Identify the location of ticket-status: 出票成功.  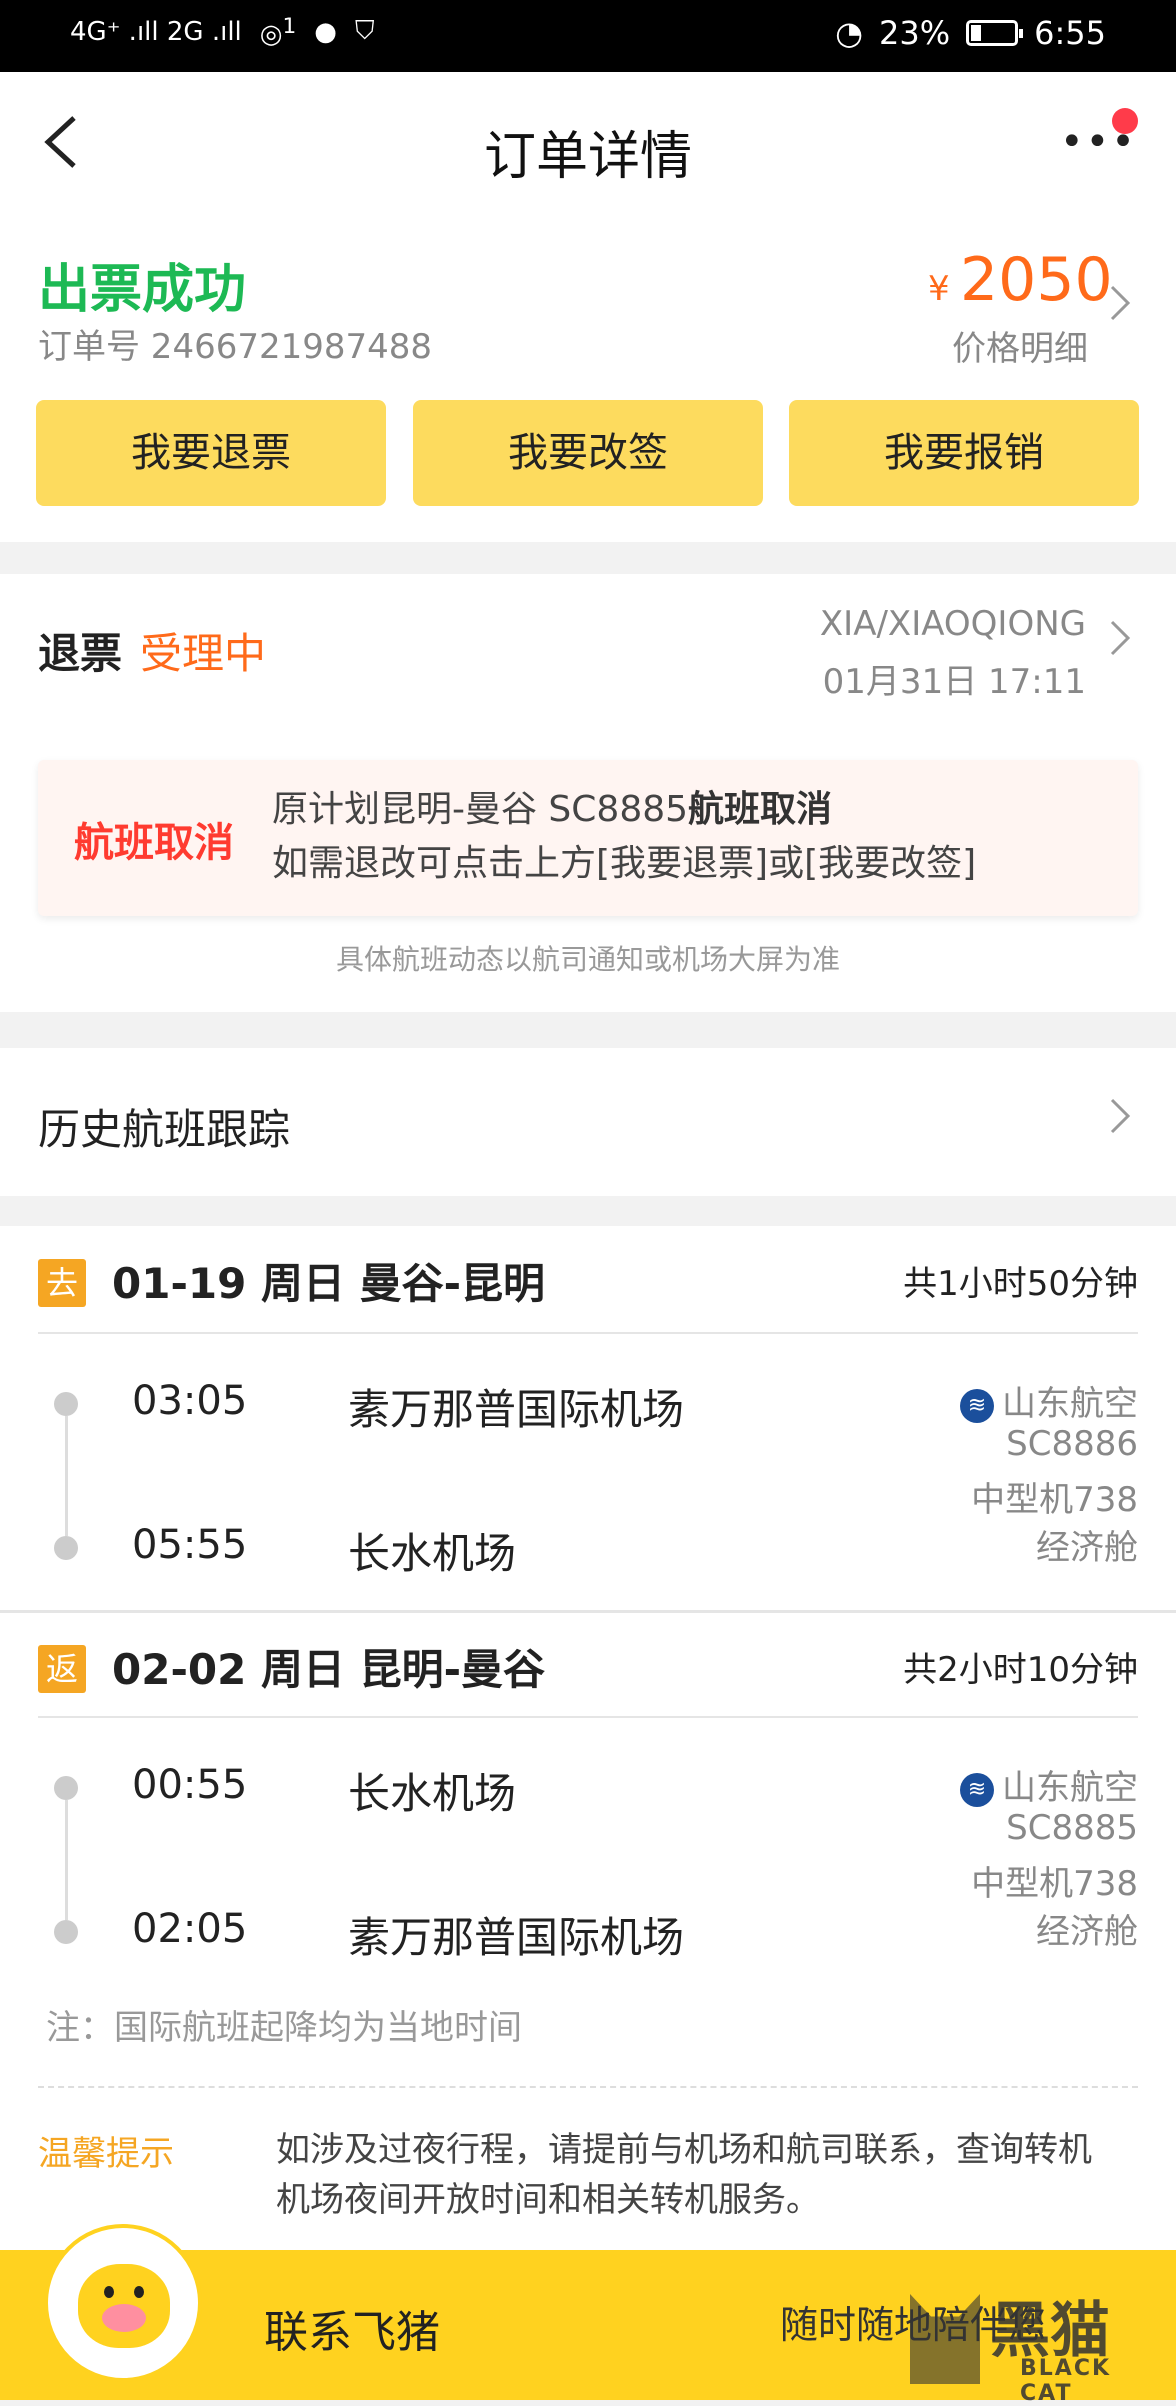
(142, 290).